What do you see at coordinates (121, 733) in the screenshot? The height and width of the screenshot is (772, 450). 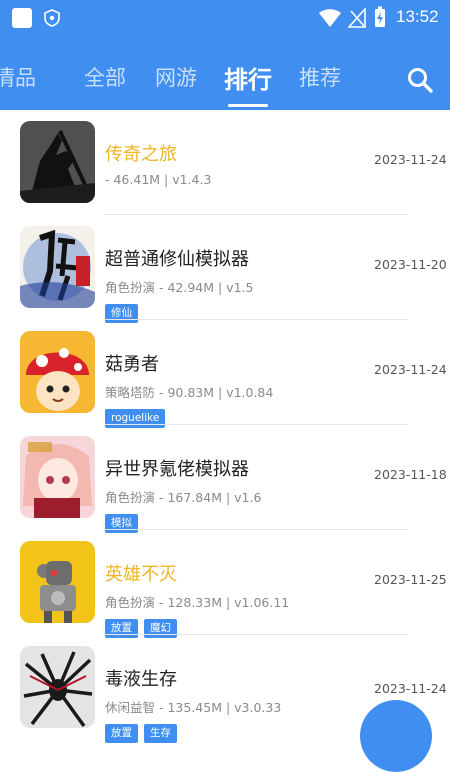 I see `tag: 放置` at bounding box center [121, 733].